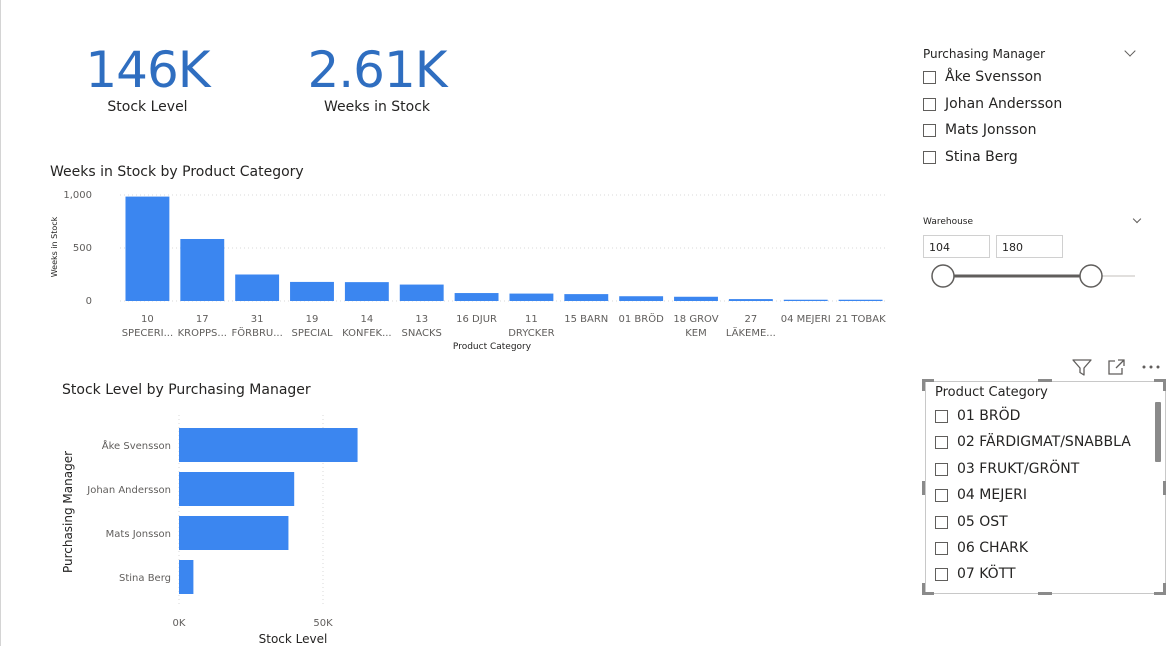  Describe the element at coordinates (1035, 277) in the screenshot. I see `warehouse-range-slider` at that location.